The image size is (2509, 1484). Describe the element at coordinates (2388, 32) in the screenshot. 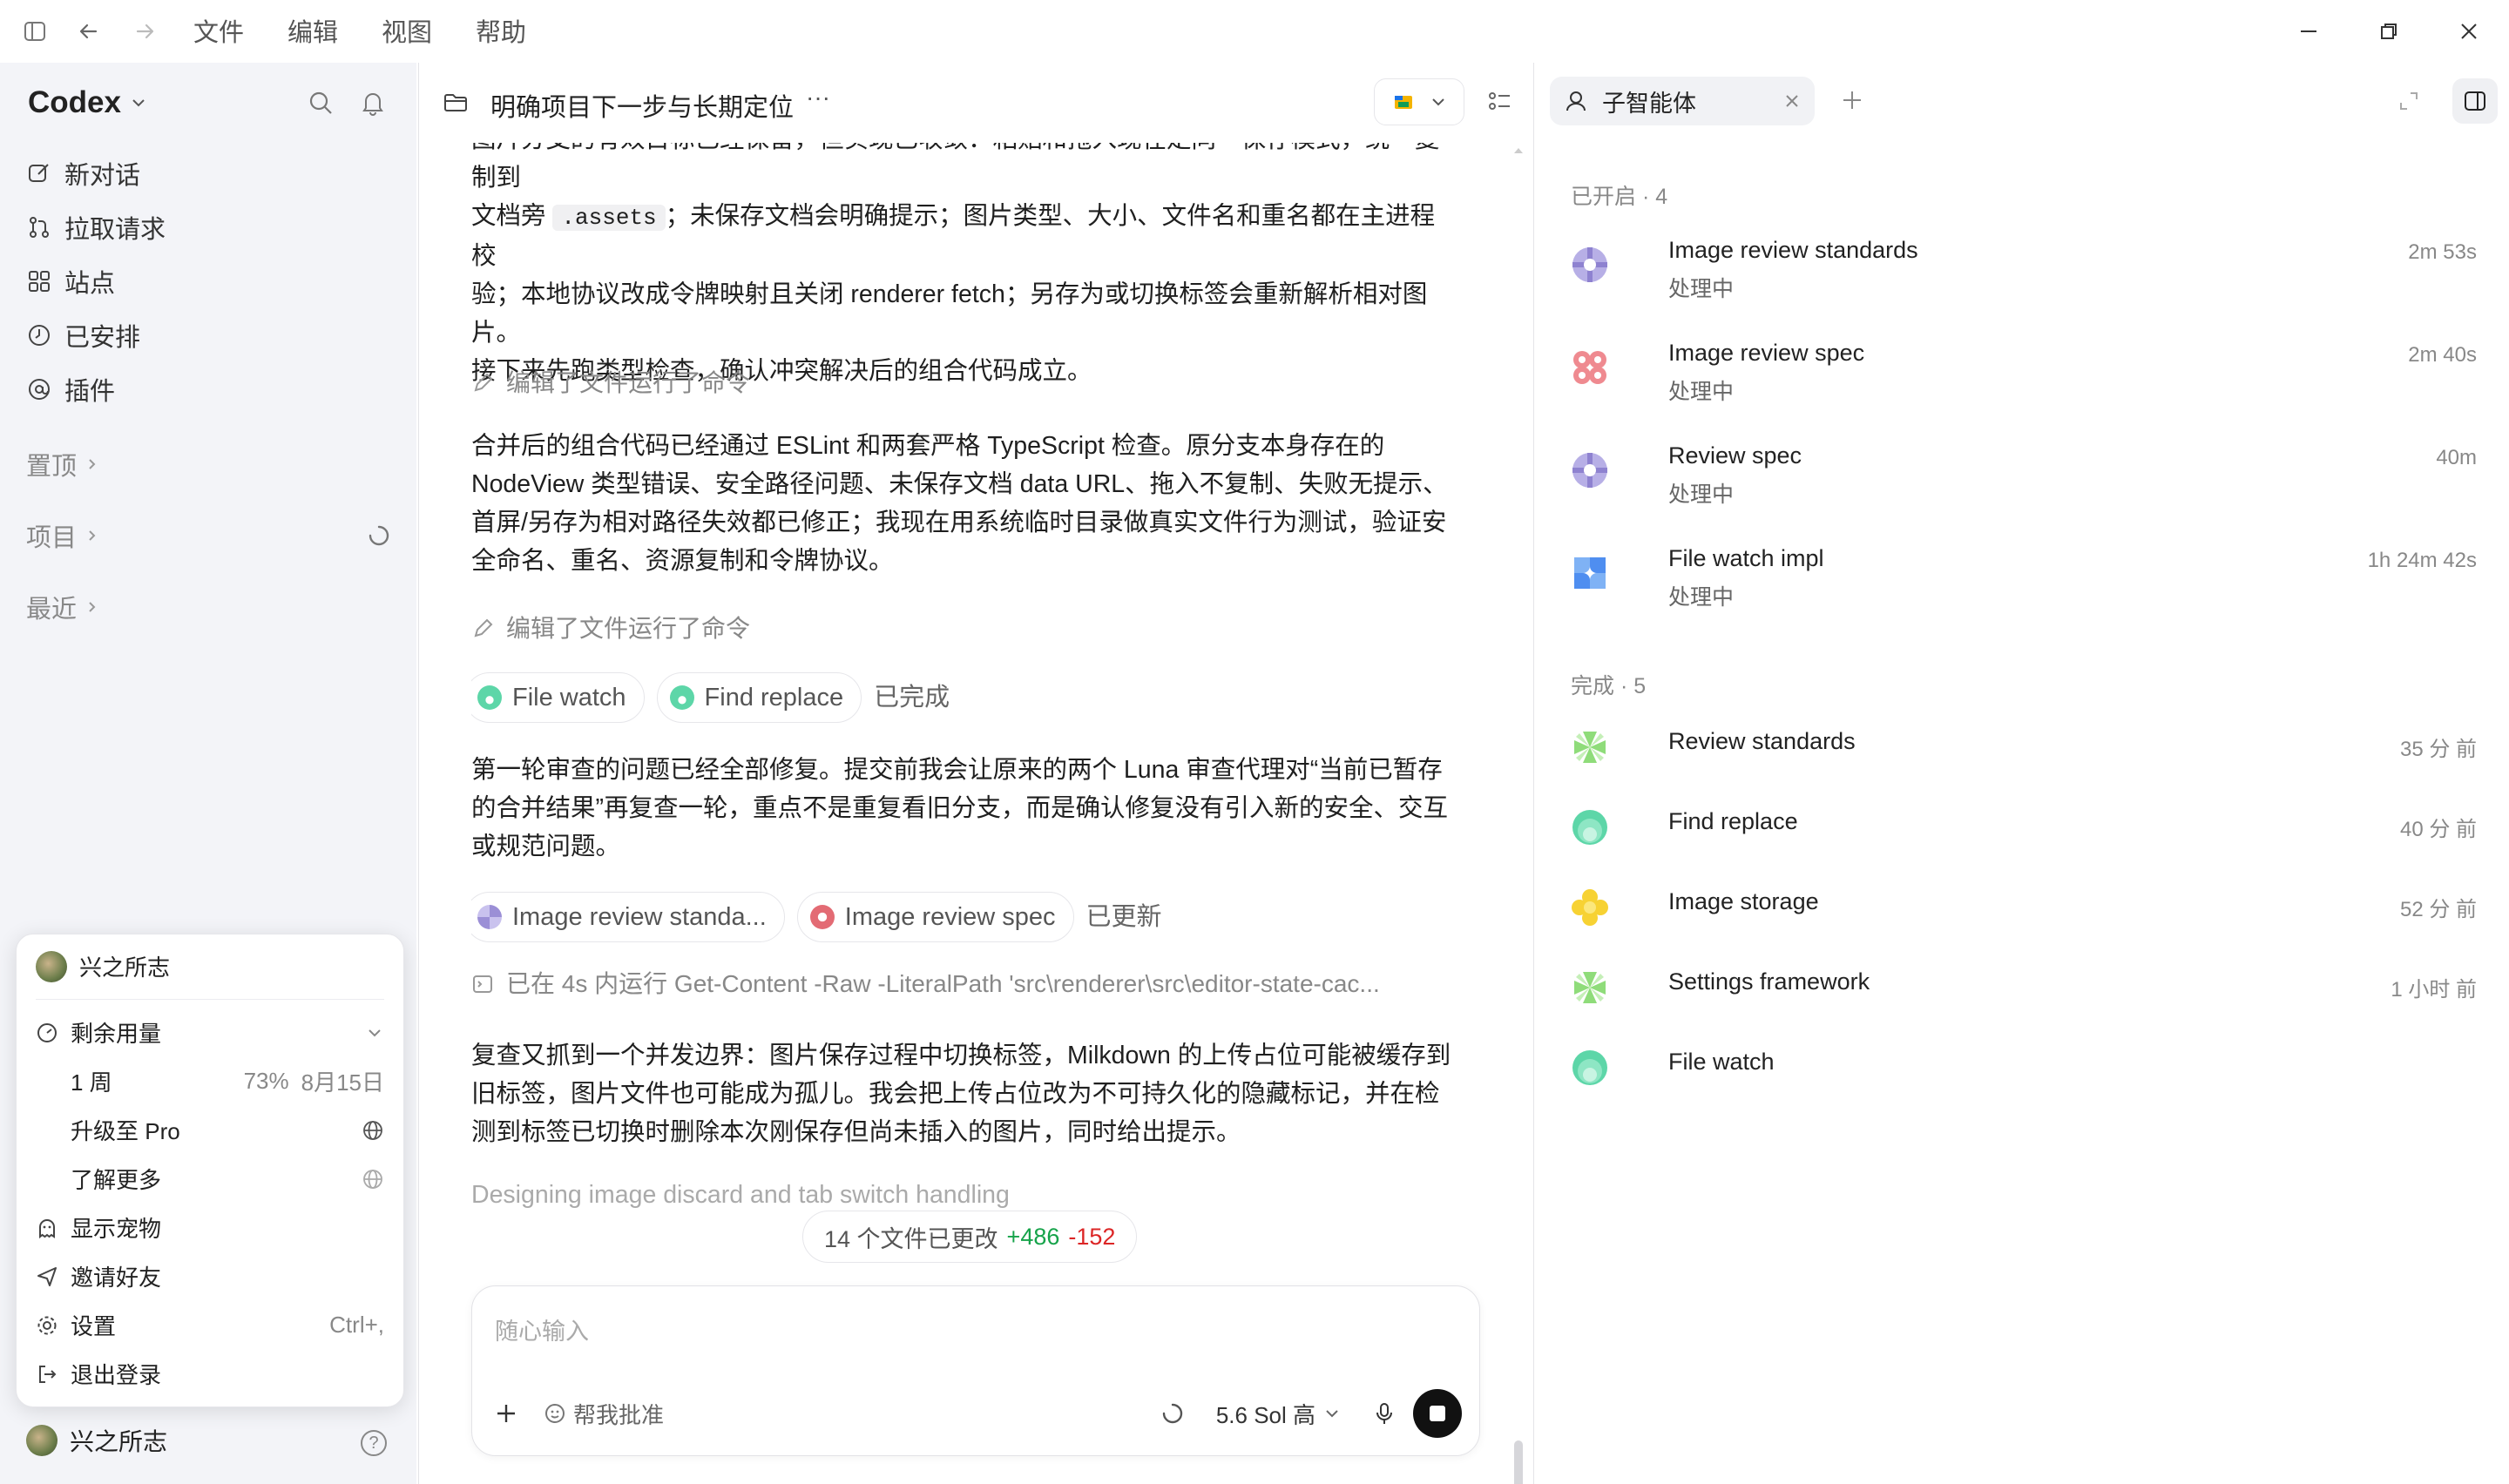

I see `restore-icon` at that location.